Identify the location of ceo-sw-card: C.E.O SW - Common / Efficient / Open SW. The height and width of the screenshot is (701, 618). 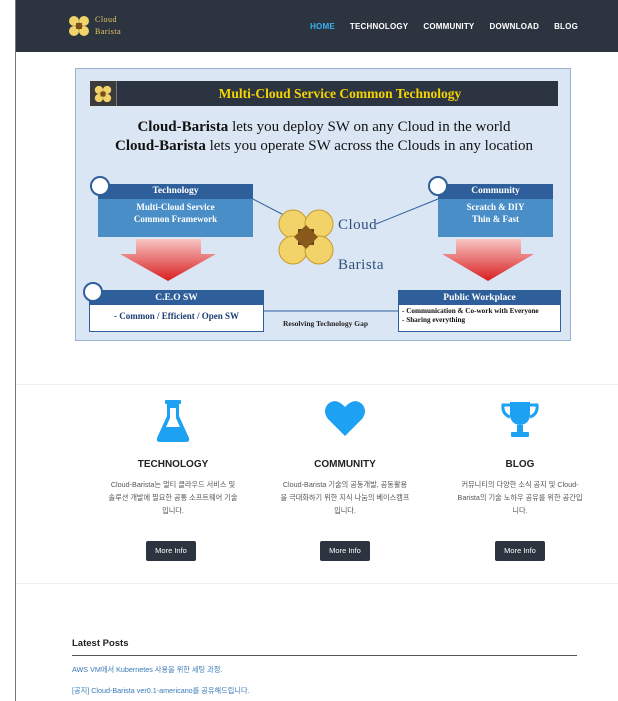
(176, 311).